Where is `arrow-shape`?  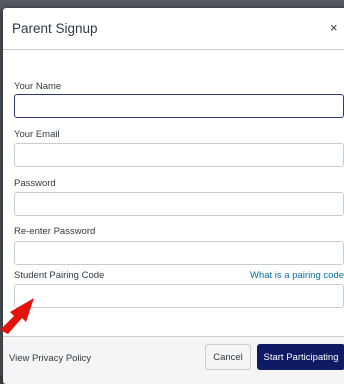
arrow-shape is located at coordinates (17, 316).